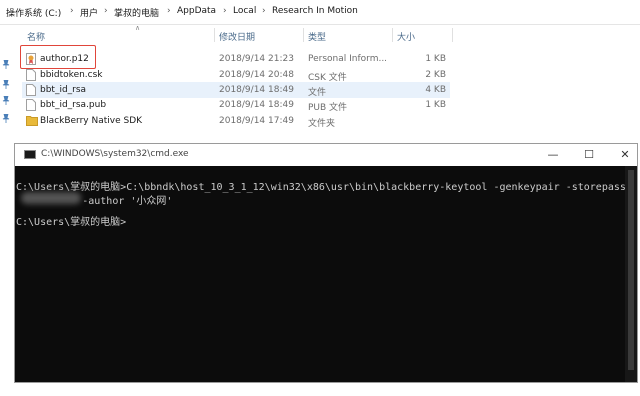 This screenshot has width=640, height=396. I want to click on file-type: PUB 文件, so click(328, 108).